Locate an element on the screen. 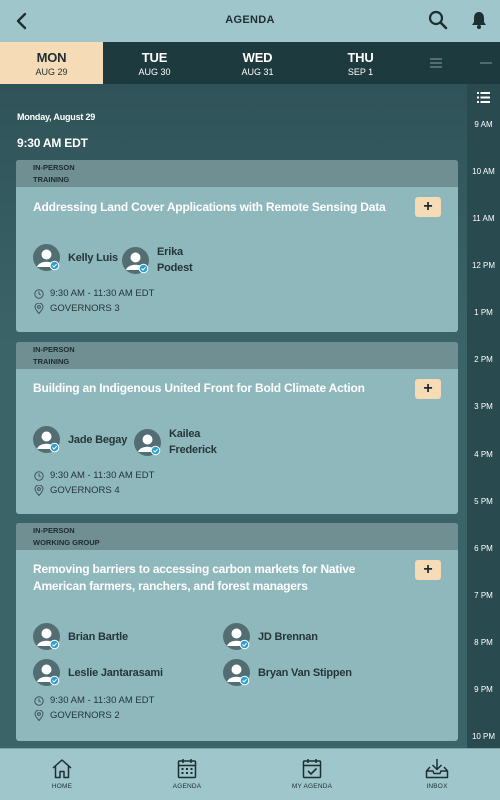 The width and height of the screenshot is (500, 800). page-title: AGENDA is located at coordinates (250, 20).